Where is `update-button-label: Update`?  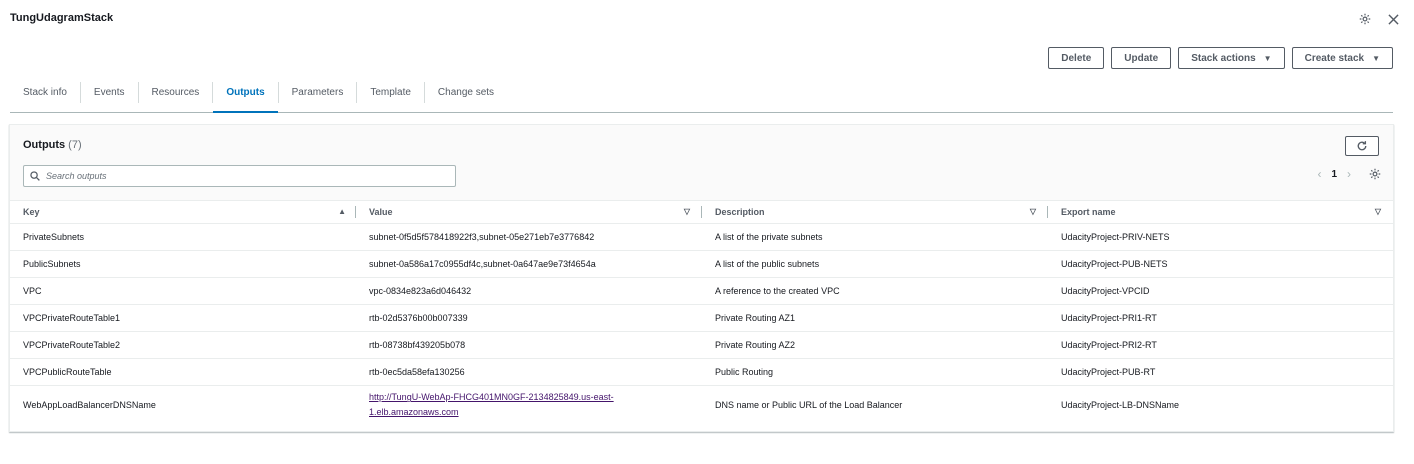
update-button-label: Update is located at coordinates (1141, 58).